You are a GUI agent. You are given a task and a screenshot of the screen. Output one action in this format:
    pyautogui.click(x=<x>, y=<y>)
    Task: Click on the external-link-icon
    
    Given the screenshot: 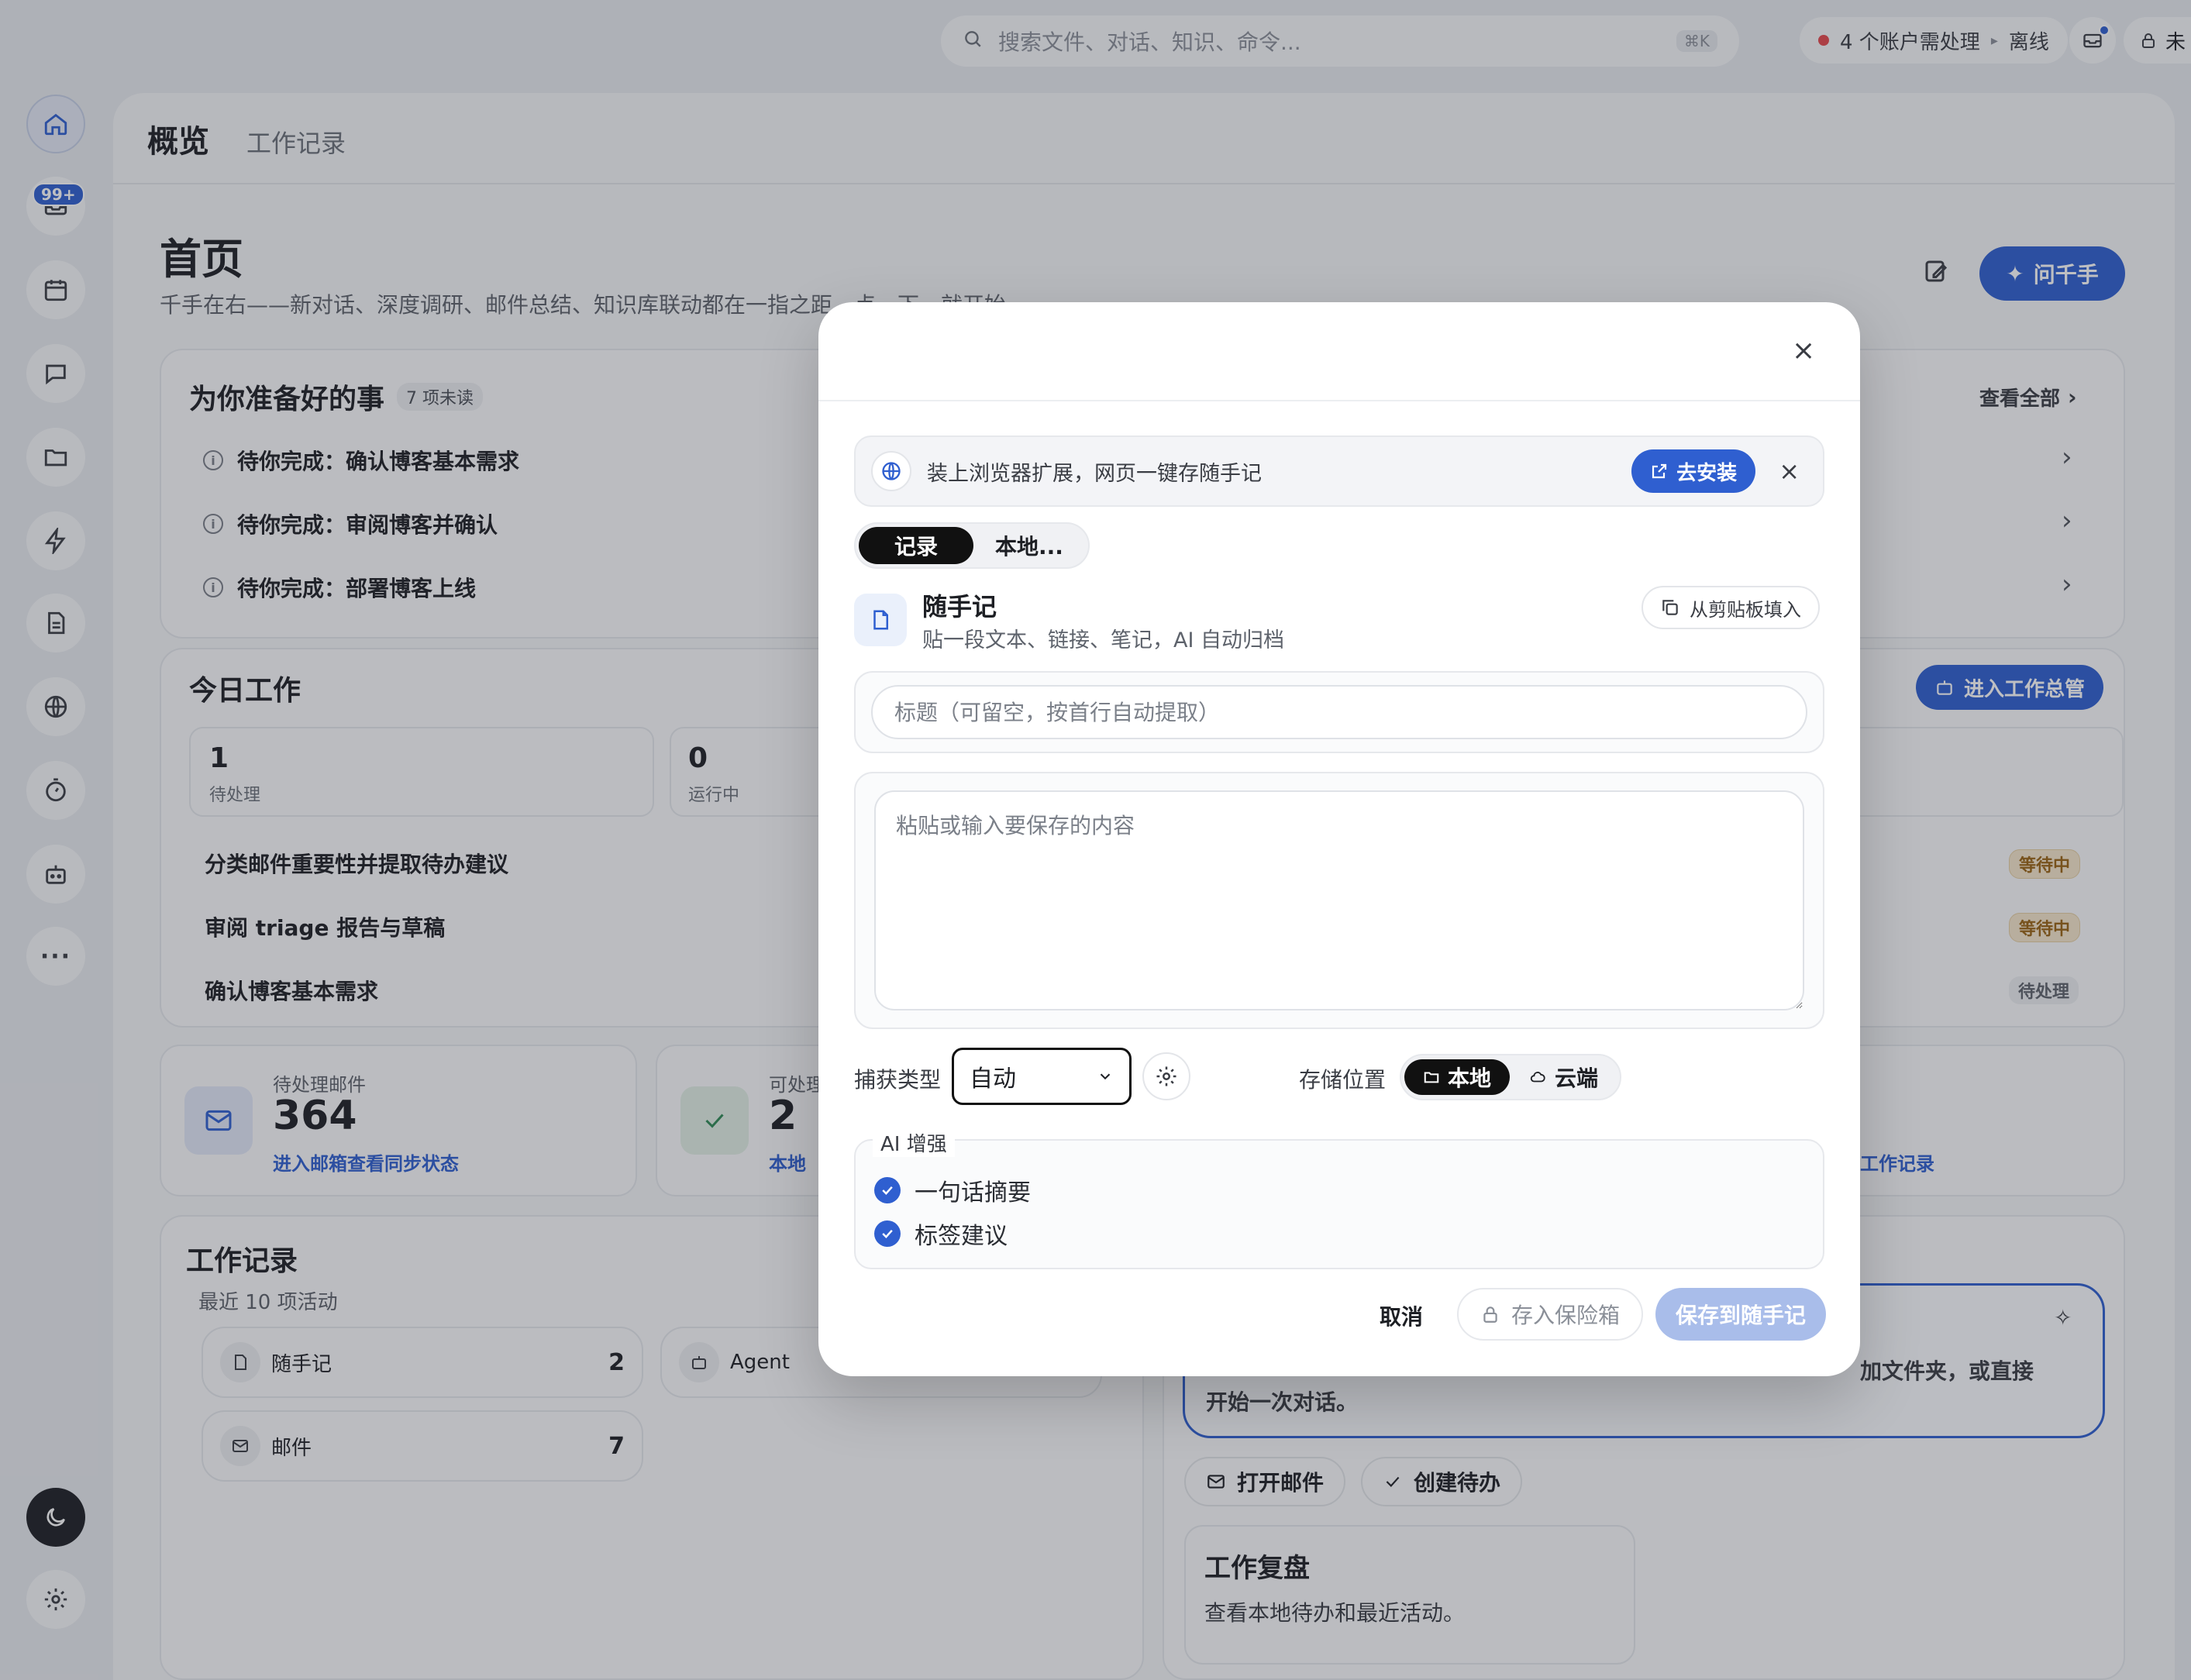 What is the action you would take?
    pyautogui.click(x=1660, y=471)
    